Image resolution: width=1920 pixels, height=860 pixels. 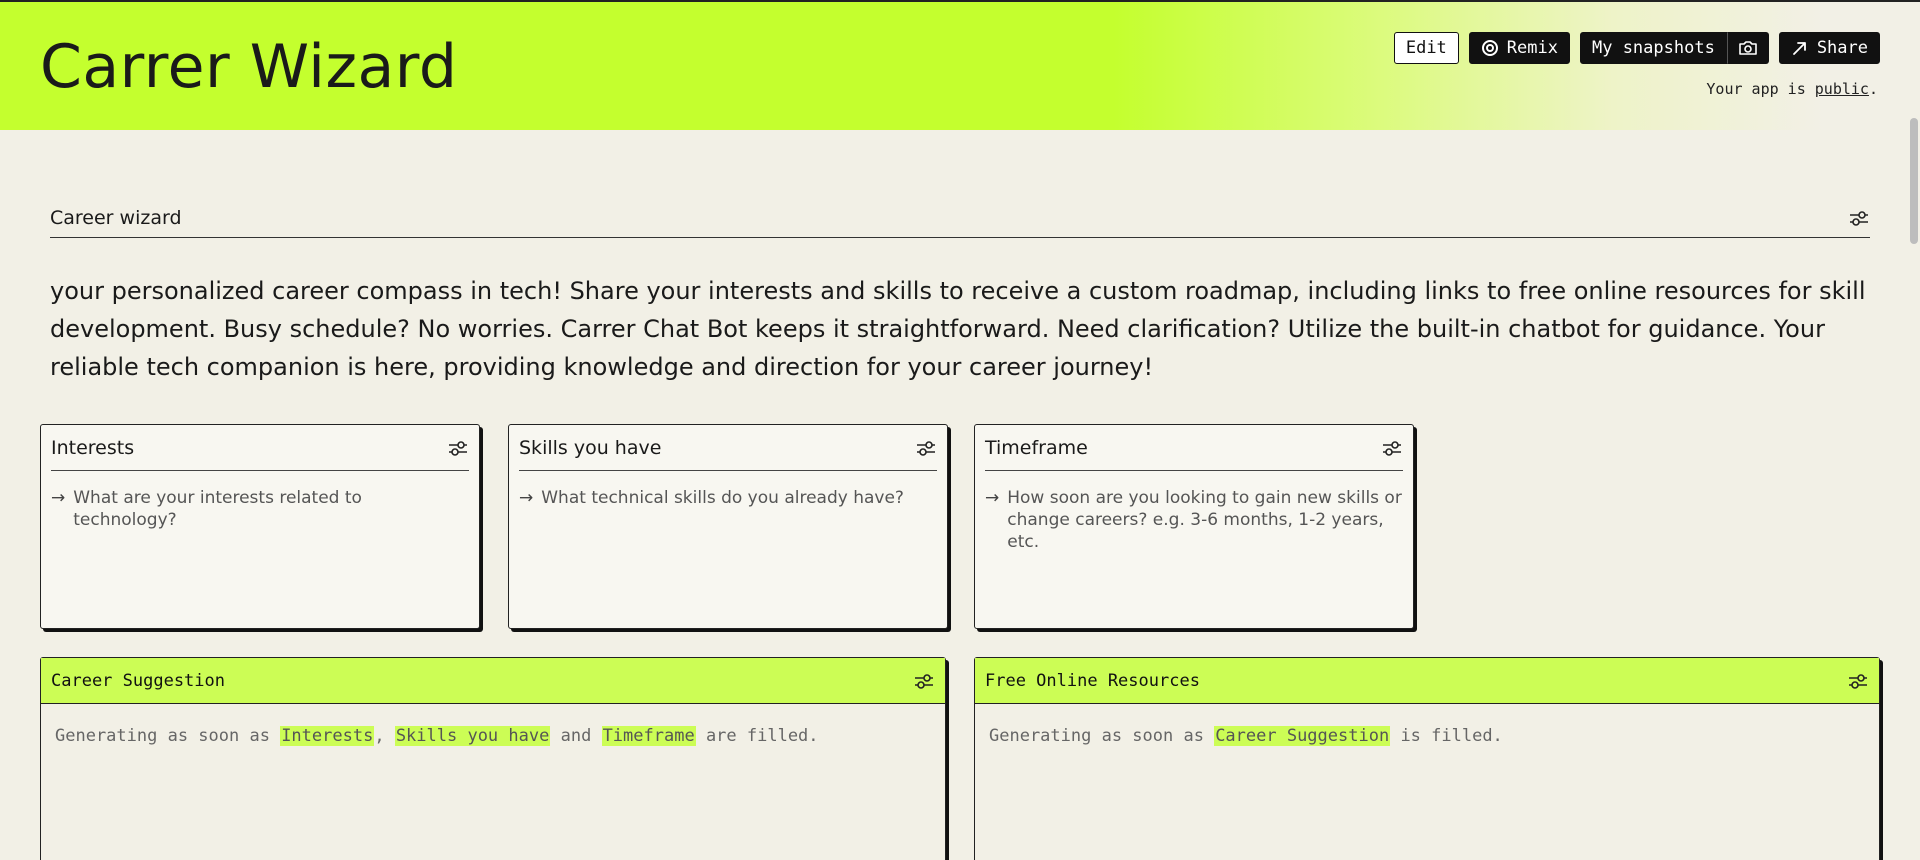 I want to click on card-title: Timeframe, so click(x=1036, y=447).